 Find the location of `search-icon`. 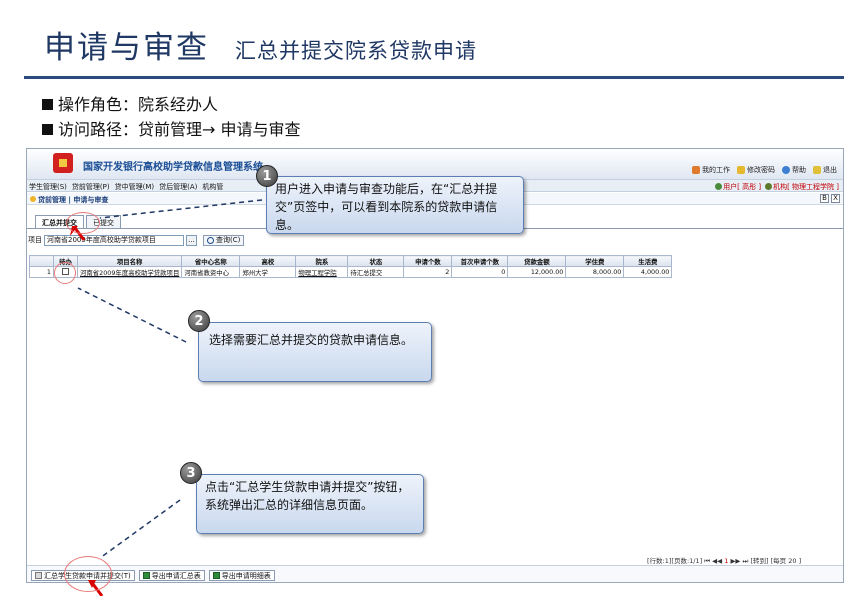

search-icon is located at coordinates (210, 240).